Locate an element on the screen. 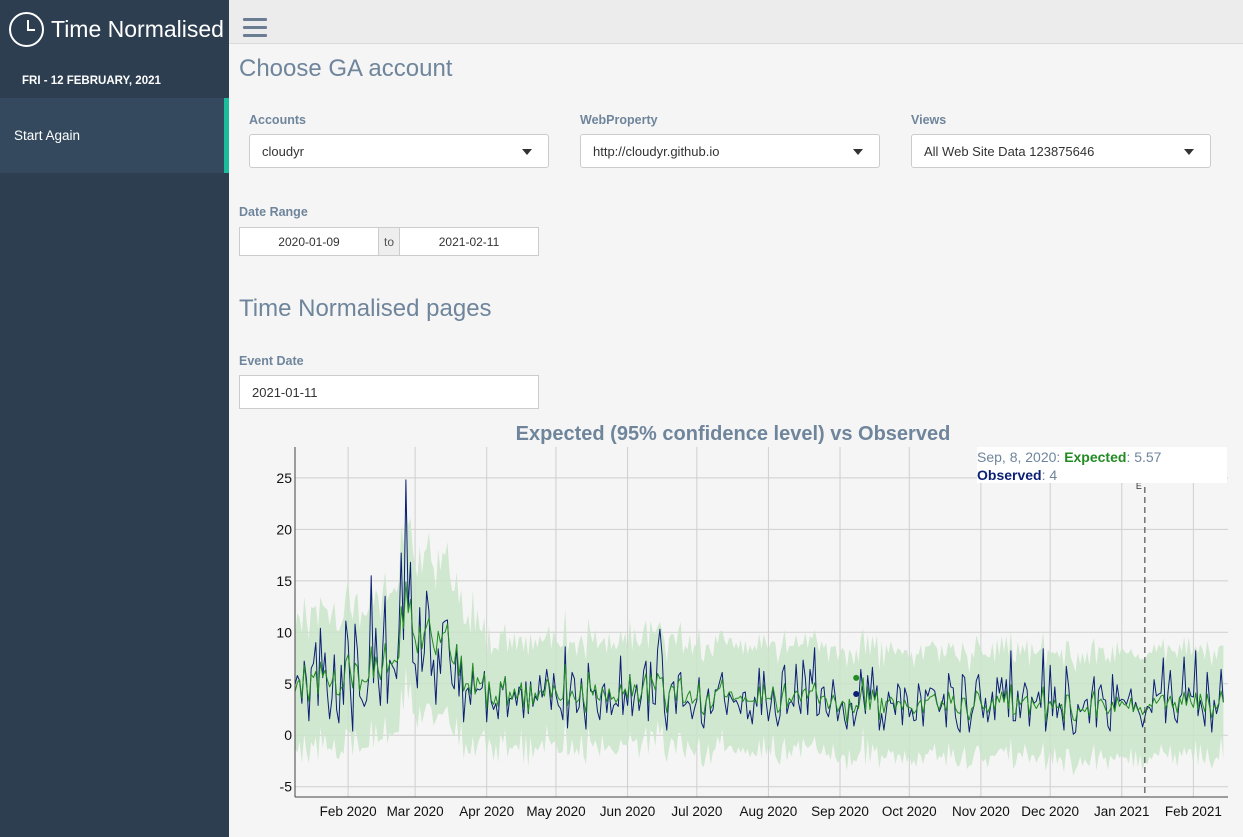 The width and height of the screenshot is (1243, 837). x-tick-label: May 2020 is located at coordinates (555, 811).